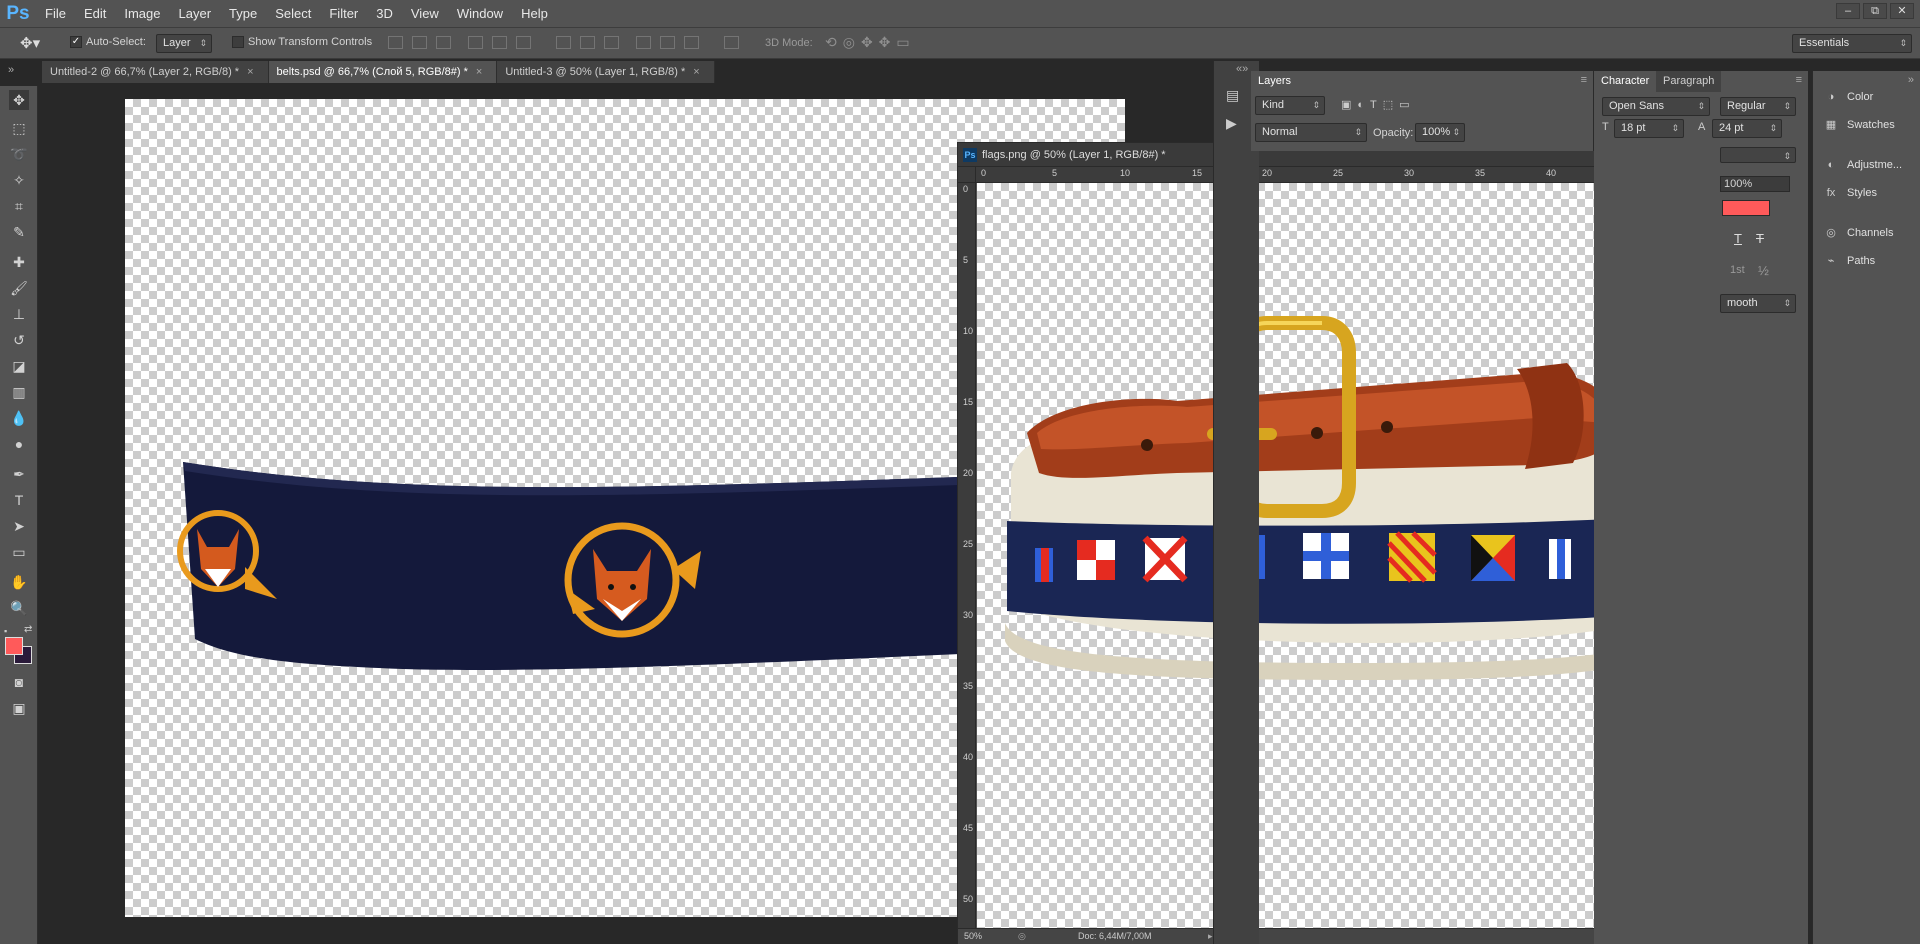 The image size is (1920, 944). I want to click on distribute-top-icon, so click(563, 42).